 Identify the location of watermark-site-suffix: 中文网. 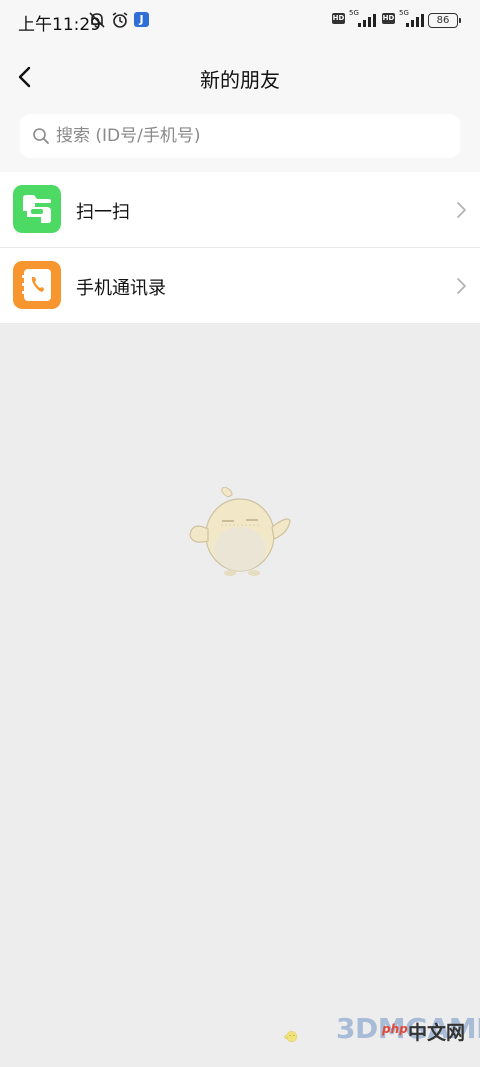
(437, 1033).